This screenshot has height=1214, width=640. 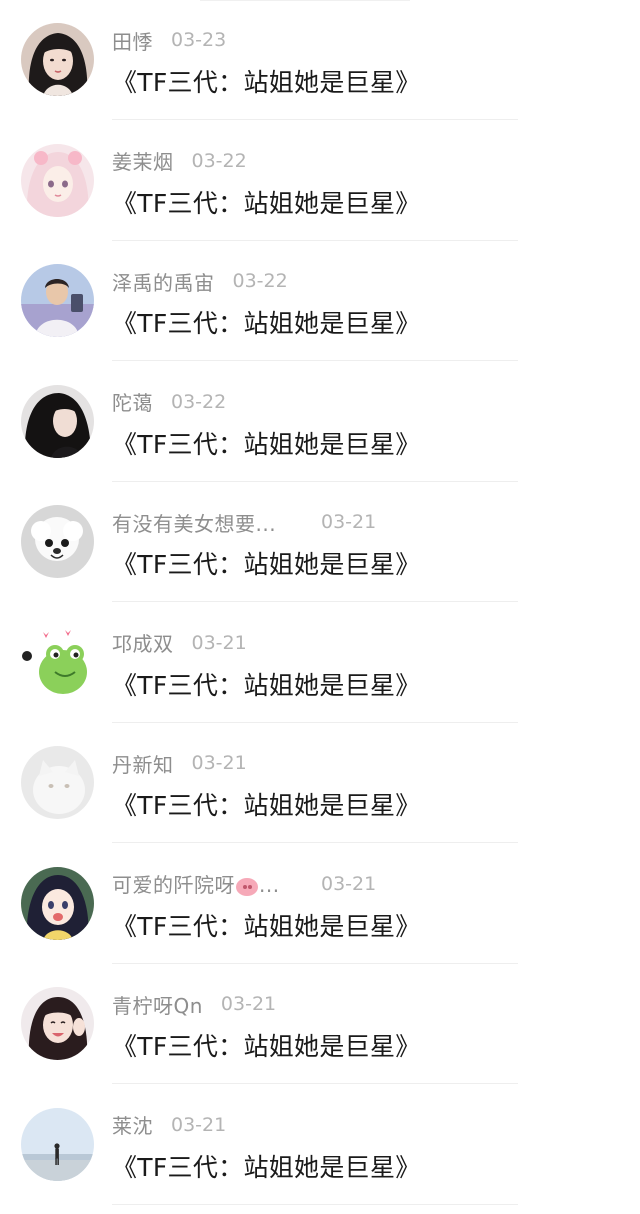 What do you see at coordinates (179, 643) in the screenshot?
I see `item-meta: 邛成双 03-21` at bounding box center [179, 643].